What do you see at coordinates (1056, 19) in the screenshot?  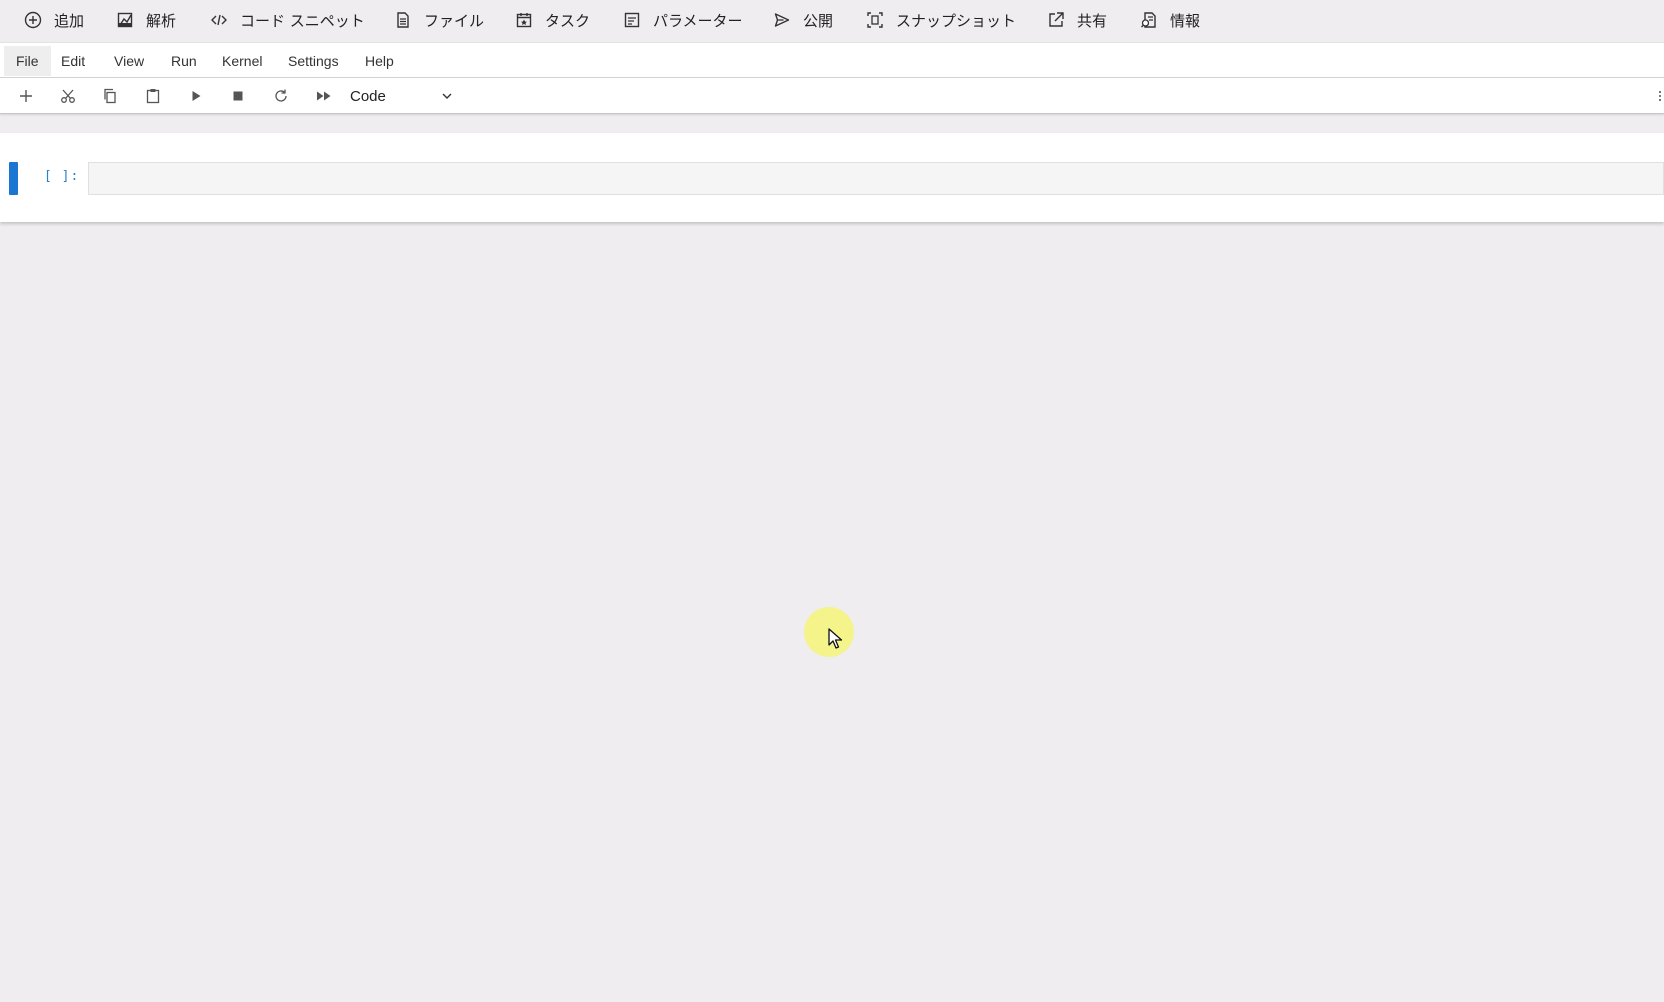 I see `share-icon` at bounding box center [1056, 19].